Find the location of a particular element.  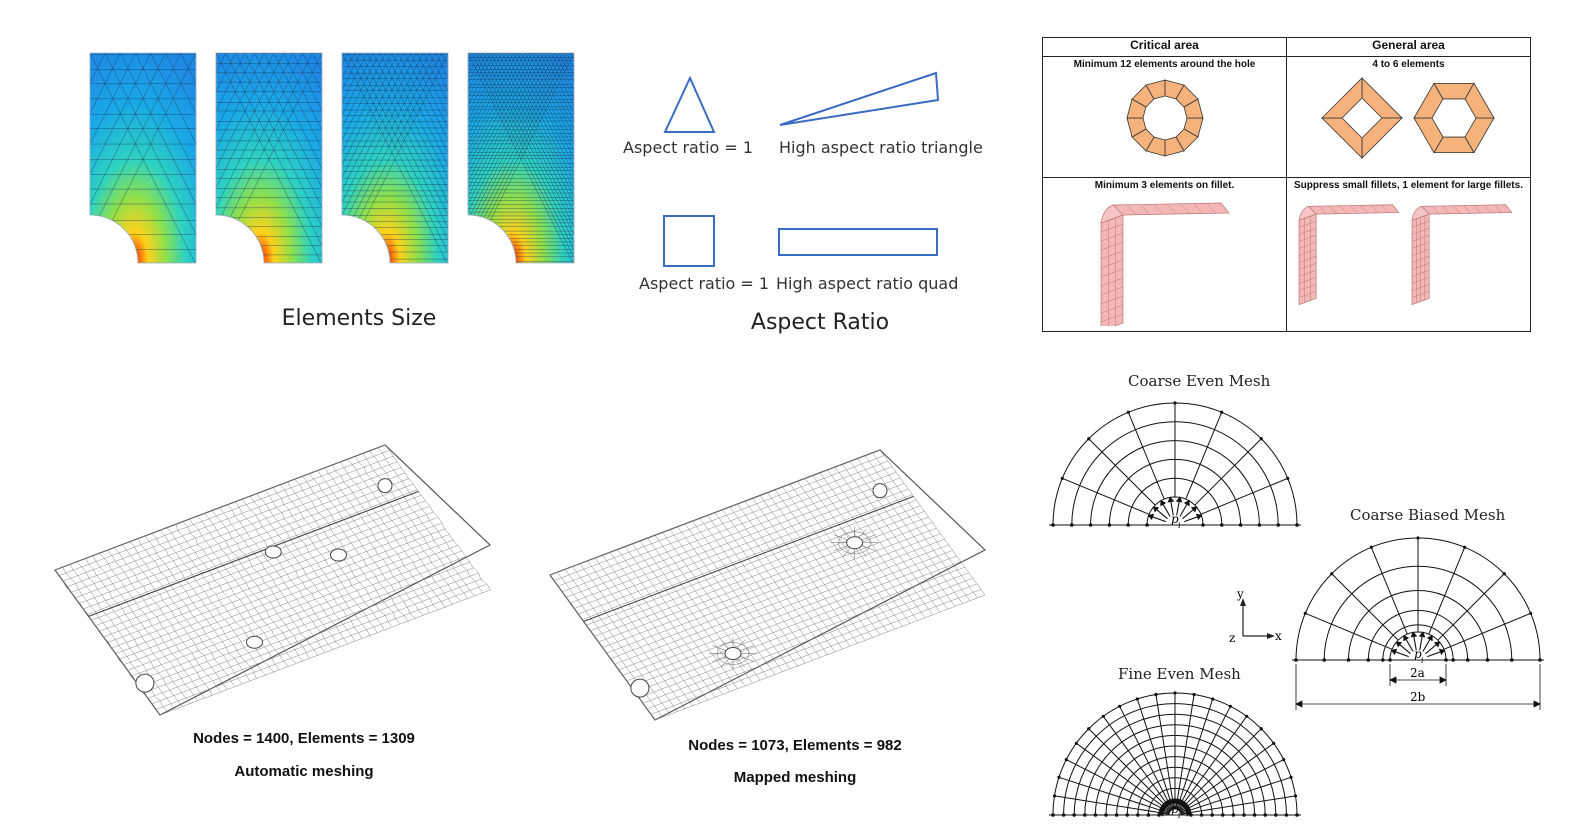

high-aspect-triangle is located at coordinates (859, 98).